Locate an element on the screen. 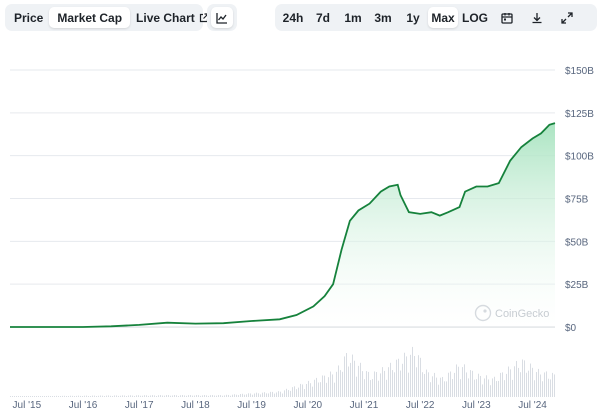  log-scale-label: LOG is located at coordinates (475, 17).